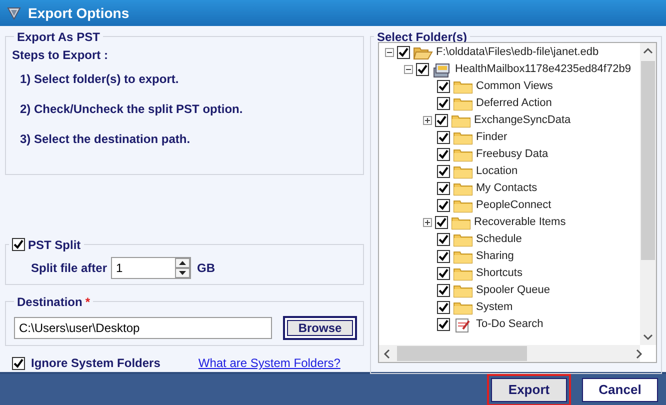  What do you see at coordinates (620, 390) in the screenshot?
I see `cancel-button: Cancel` at bounding box center [620, 390].